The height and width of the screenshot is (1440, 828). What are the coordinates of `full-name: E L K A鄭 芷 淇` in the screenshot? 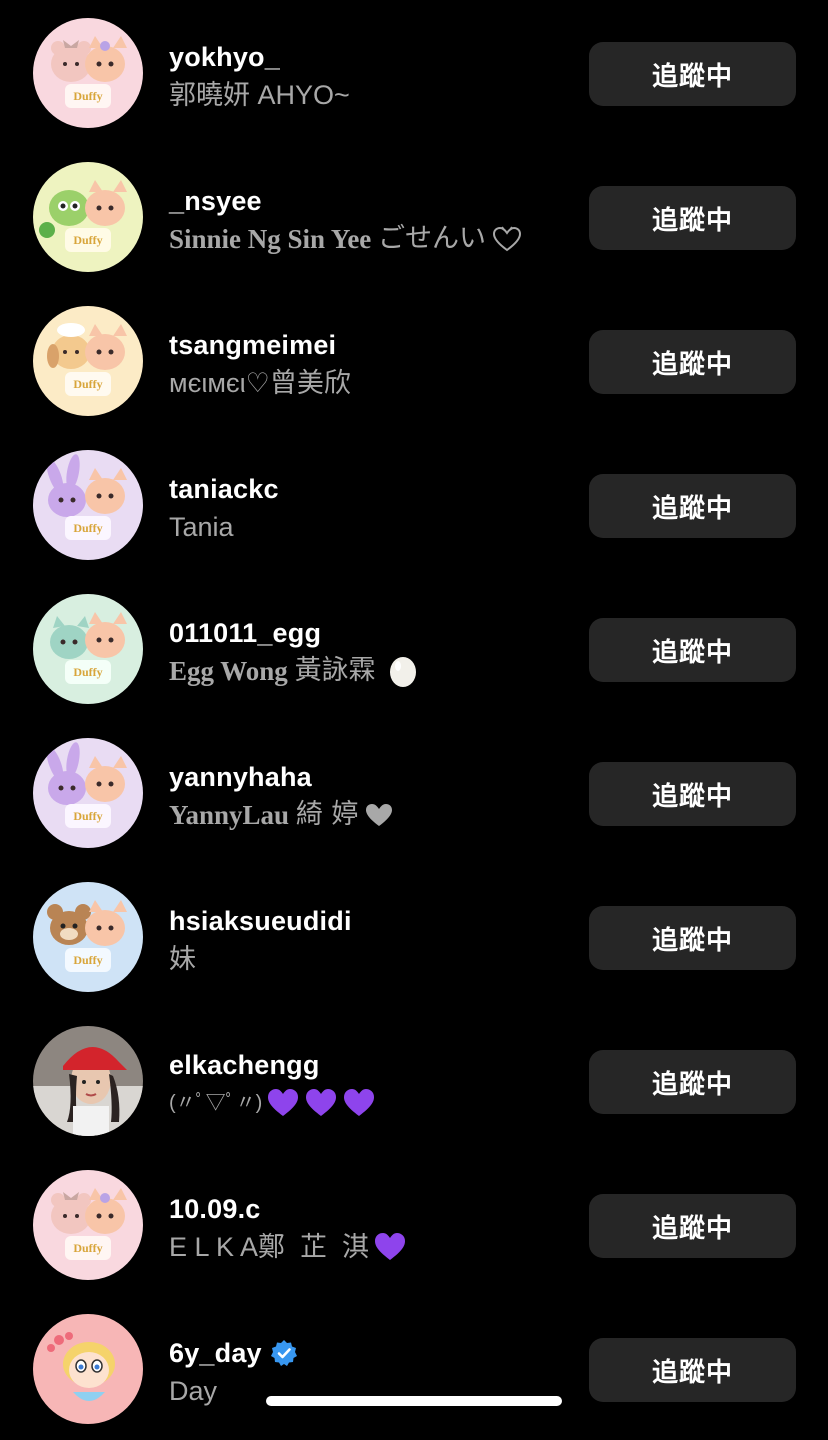 It's located at (369, 1247).